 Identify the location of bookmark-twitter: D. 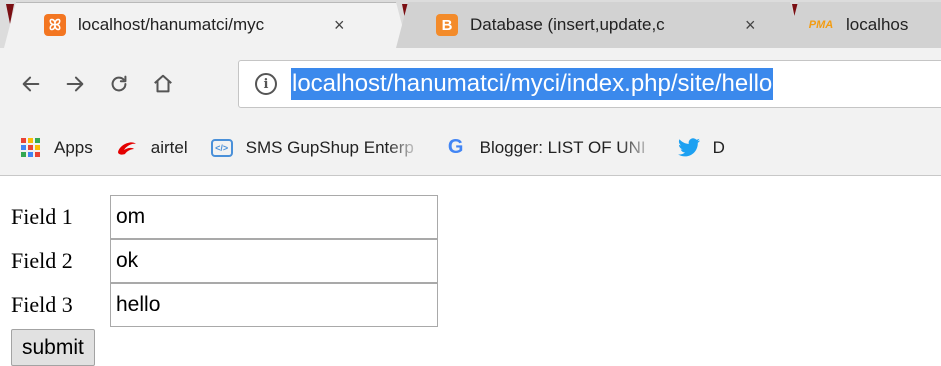
(701, 148).